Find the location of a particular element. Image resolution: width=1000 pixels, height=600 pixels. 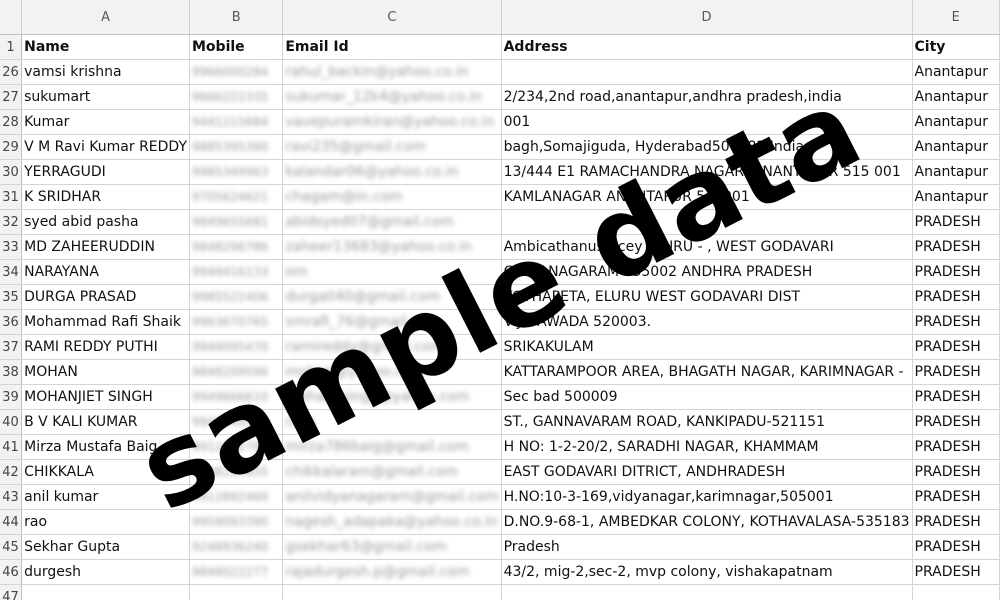

row-number: 29 is located at coordinates (11, 147).